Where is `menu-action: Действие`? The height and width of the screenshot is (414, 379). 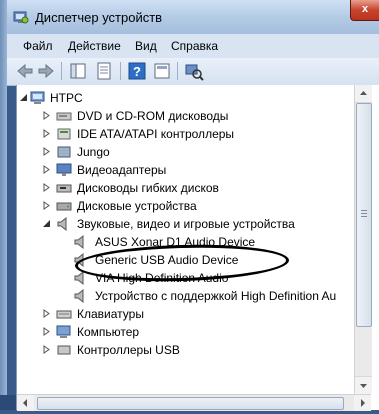
menu-action: Действие is located at coordinates (94, 46).